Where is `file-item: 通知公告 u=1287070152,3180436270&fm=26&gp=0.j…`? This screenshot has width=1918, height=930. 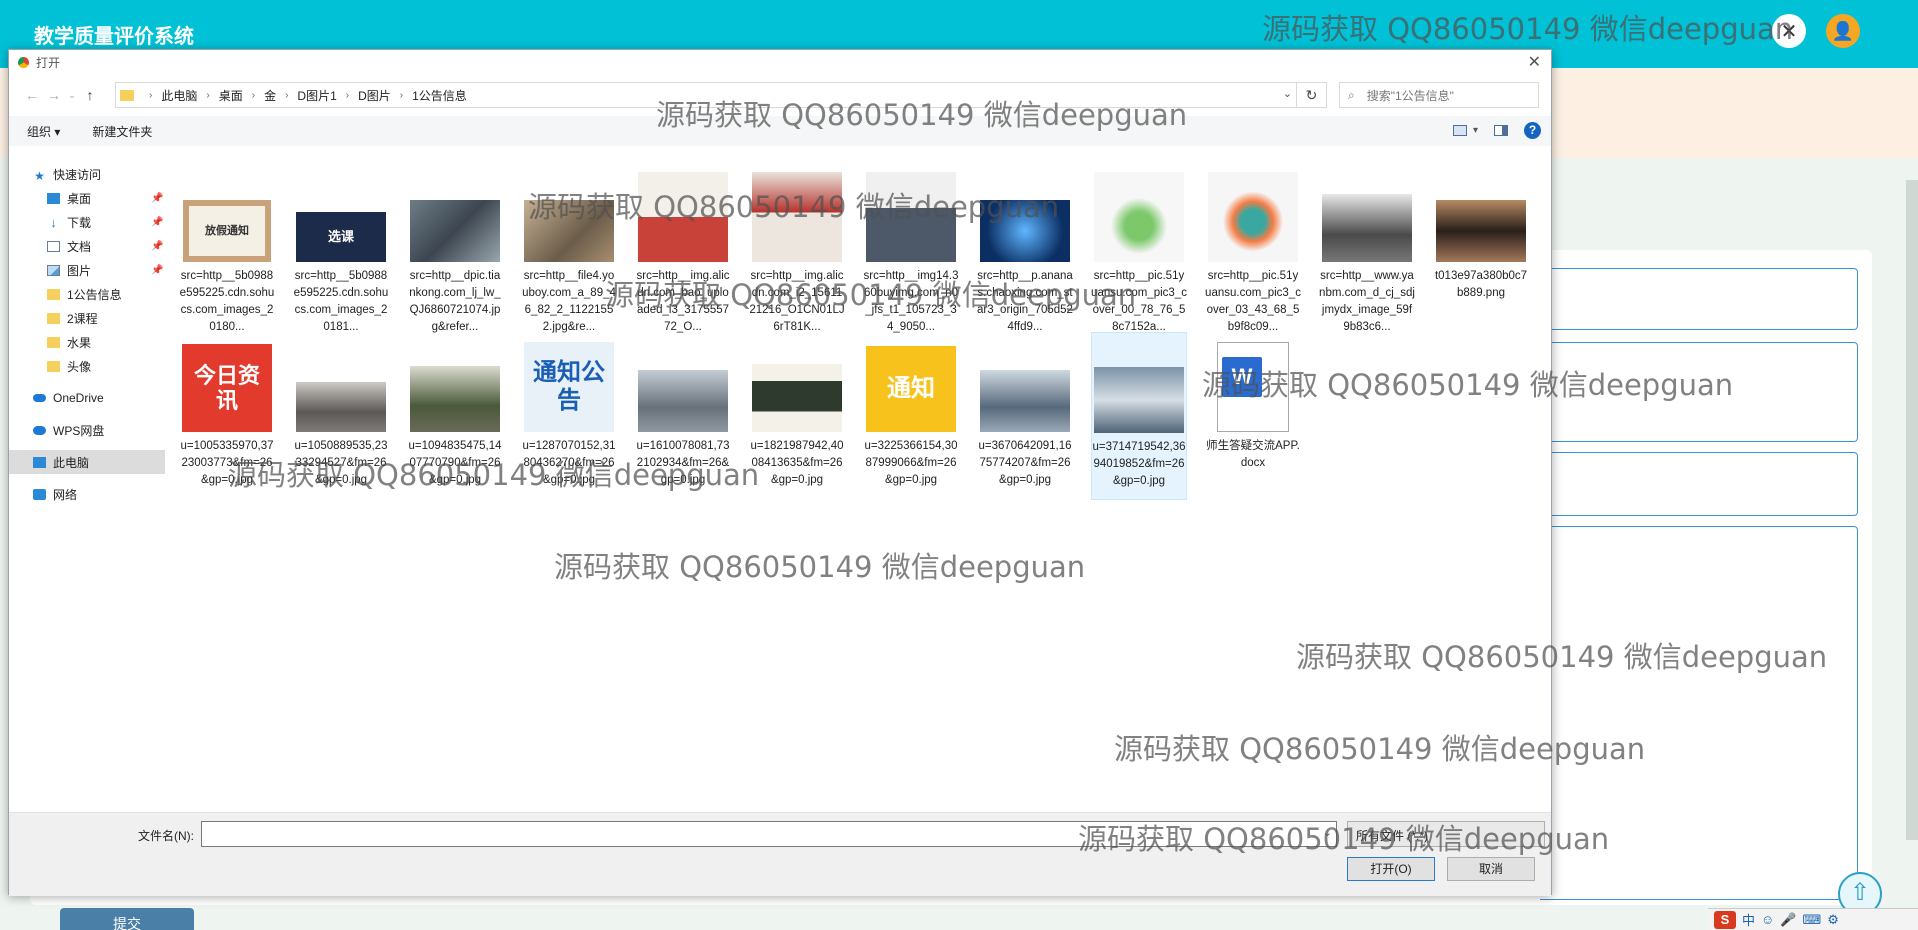
file-item: 通知公告 u=1287070152,3180436270&fm=26&gp=0.j… is located at coordinates (569, 410).